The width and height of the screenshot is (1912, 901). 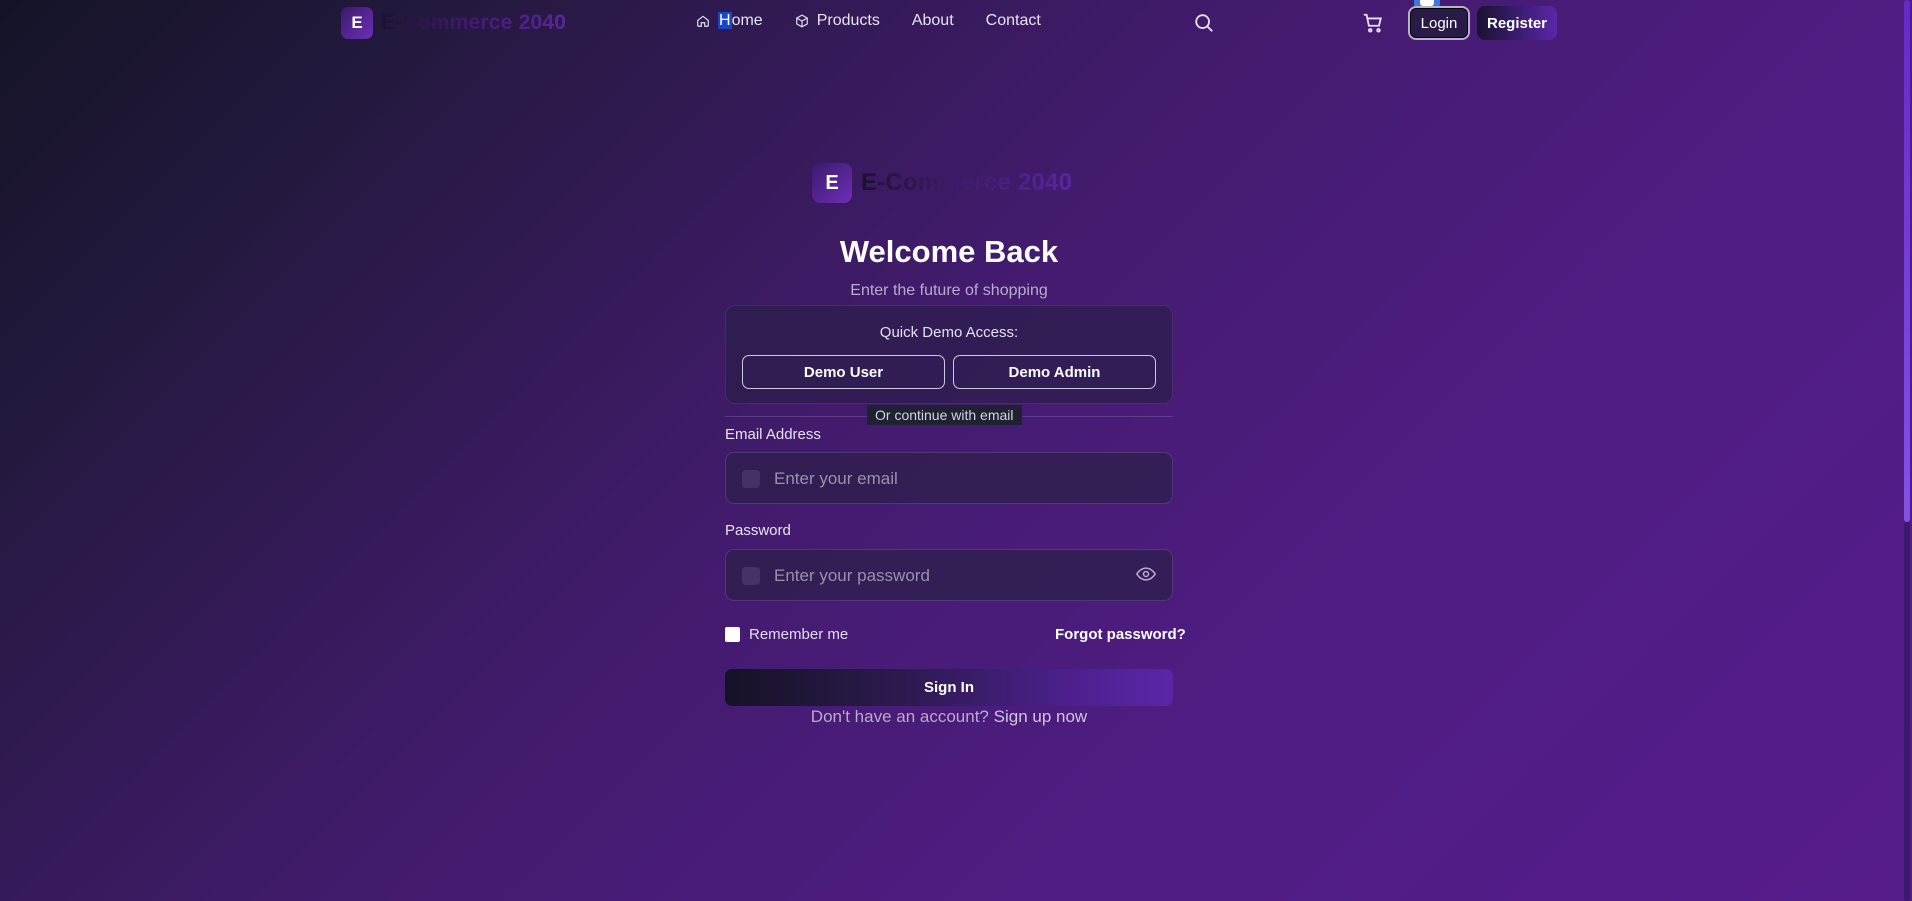 I want to click on sign-in-button: Sign In, so click(x=949, y=687).